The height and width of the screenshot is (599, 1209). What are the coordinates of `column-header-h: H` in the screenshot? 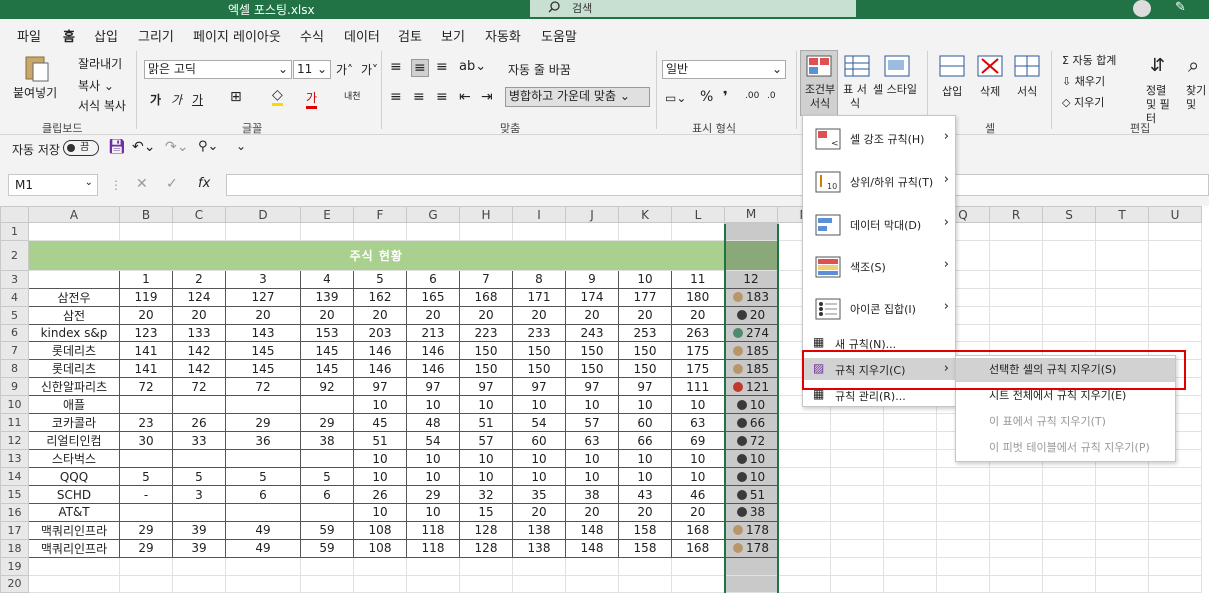 It's located at (486, 214).